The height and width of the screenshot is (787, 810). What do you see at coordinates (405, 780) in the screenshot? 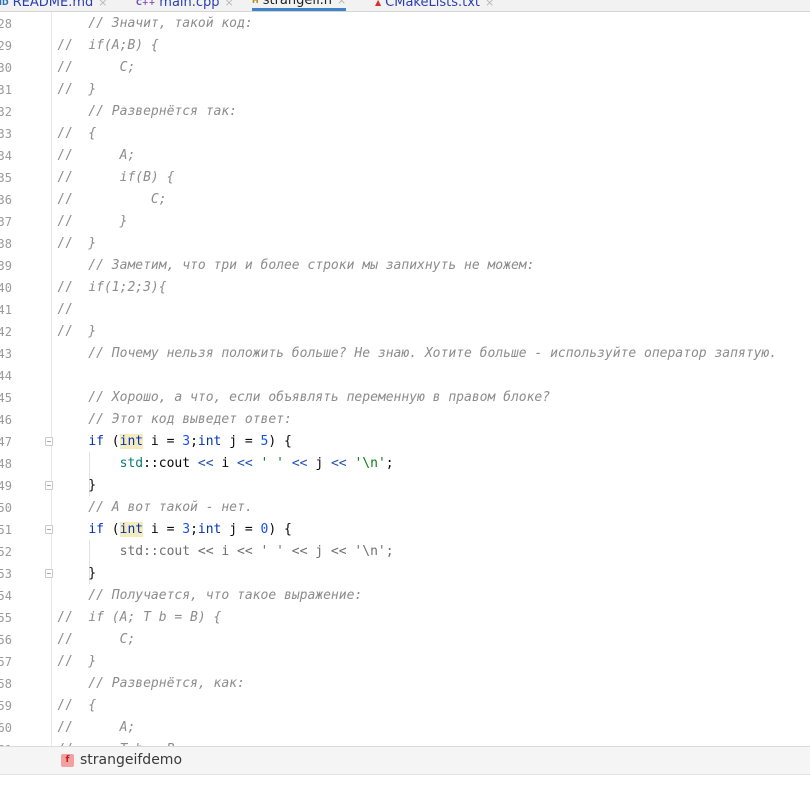
I see `bottom-panel-edge` at bounding box center [405, 780].